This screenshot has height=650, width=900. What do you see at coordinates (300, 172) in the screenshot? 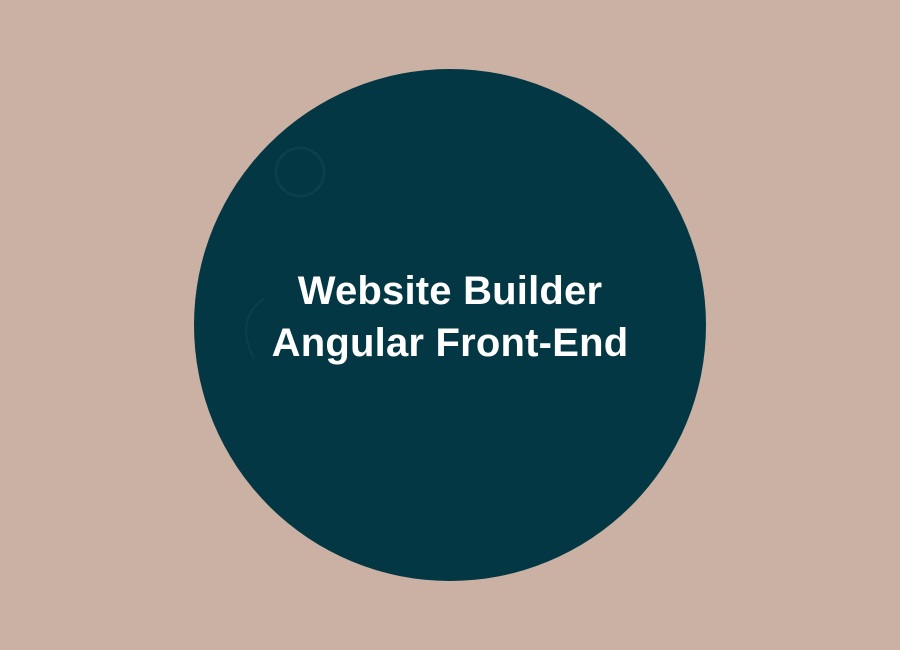
I see `faint-ring-shape` at bounding box center [300, 172].